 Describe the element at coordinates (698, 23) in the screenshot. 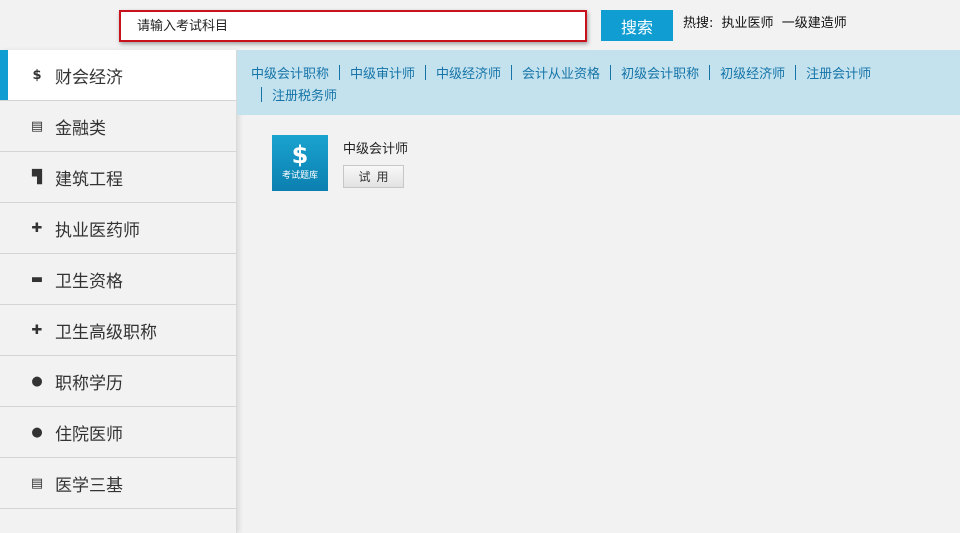

I see `hot-search-label: 热搜:` at that location.